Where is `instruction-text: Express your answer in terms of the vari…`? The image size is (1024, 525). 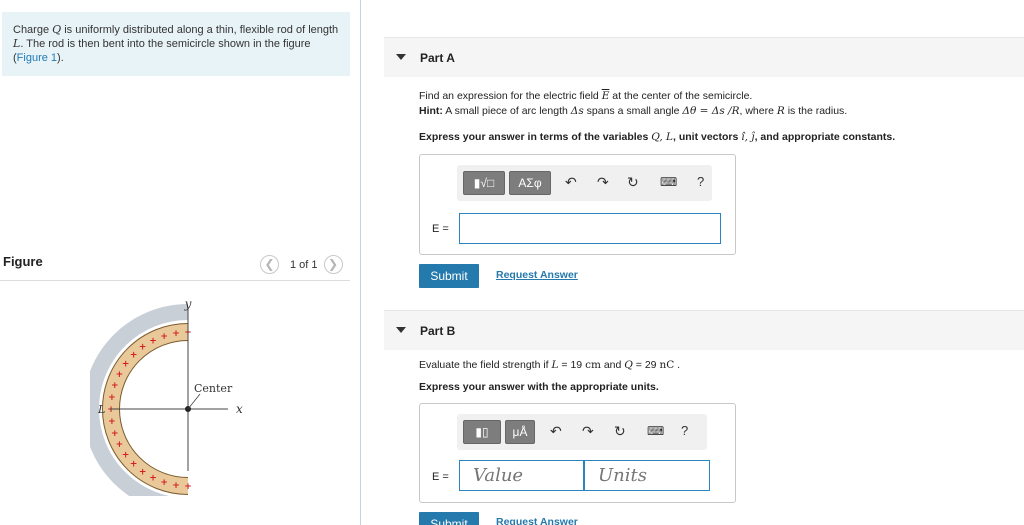
instruction-text: Express your answer in terms of the vari… is located at coordinates (535, 137).